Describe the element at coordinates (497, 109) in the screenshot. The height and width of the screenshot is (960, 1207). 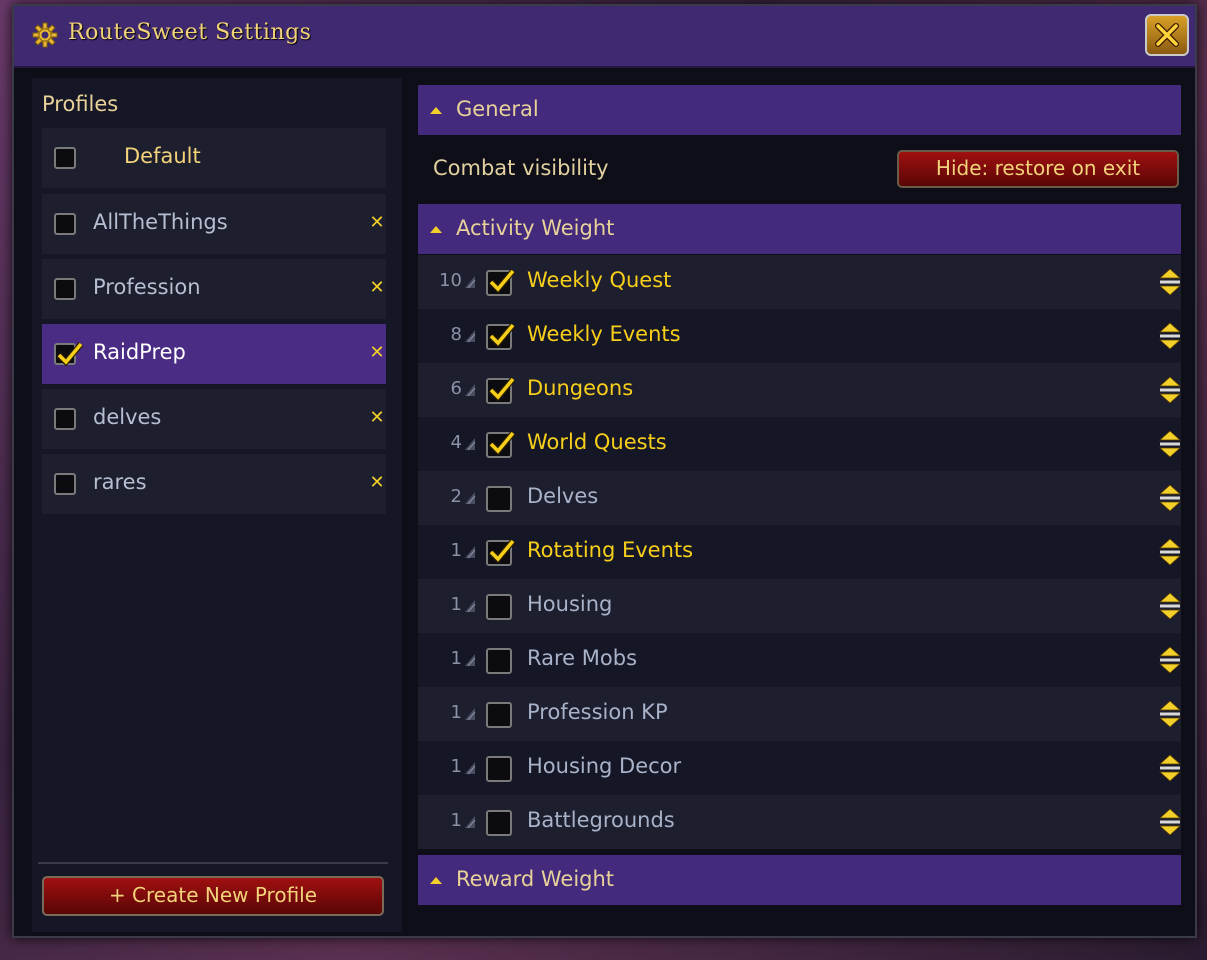
I see `section-title: General` at that location.